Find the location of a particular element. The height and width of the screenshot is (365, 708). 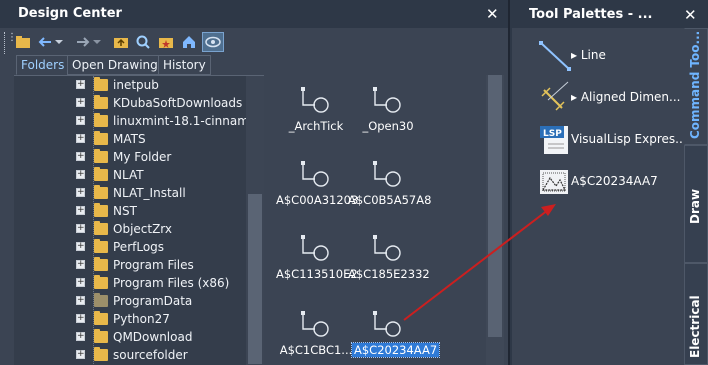

tree-item-label: linuxmint-18.1-cinnamor is located at coordinates (187, 121).